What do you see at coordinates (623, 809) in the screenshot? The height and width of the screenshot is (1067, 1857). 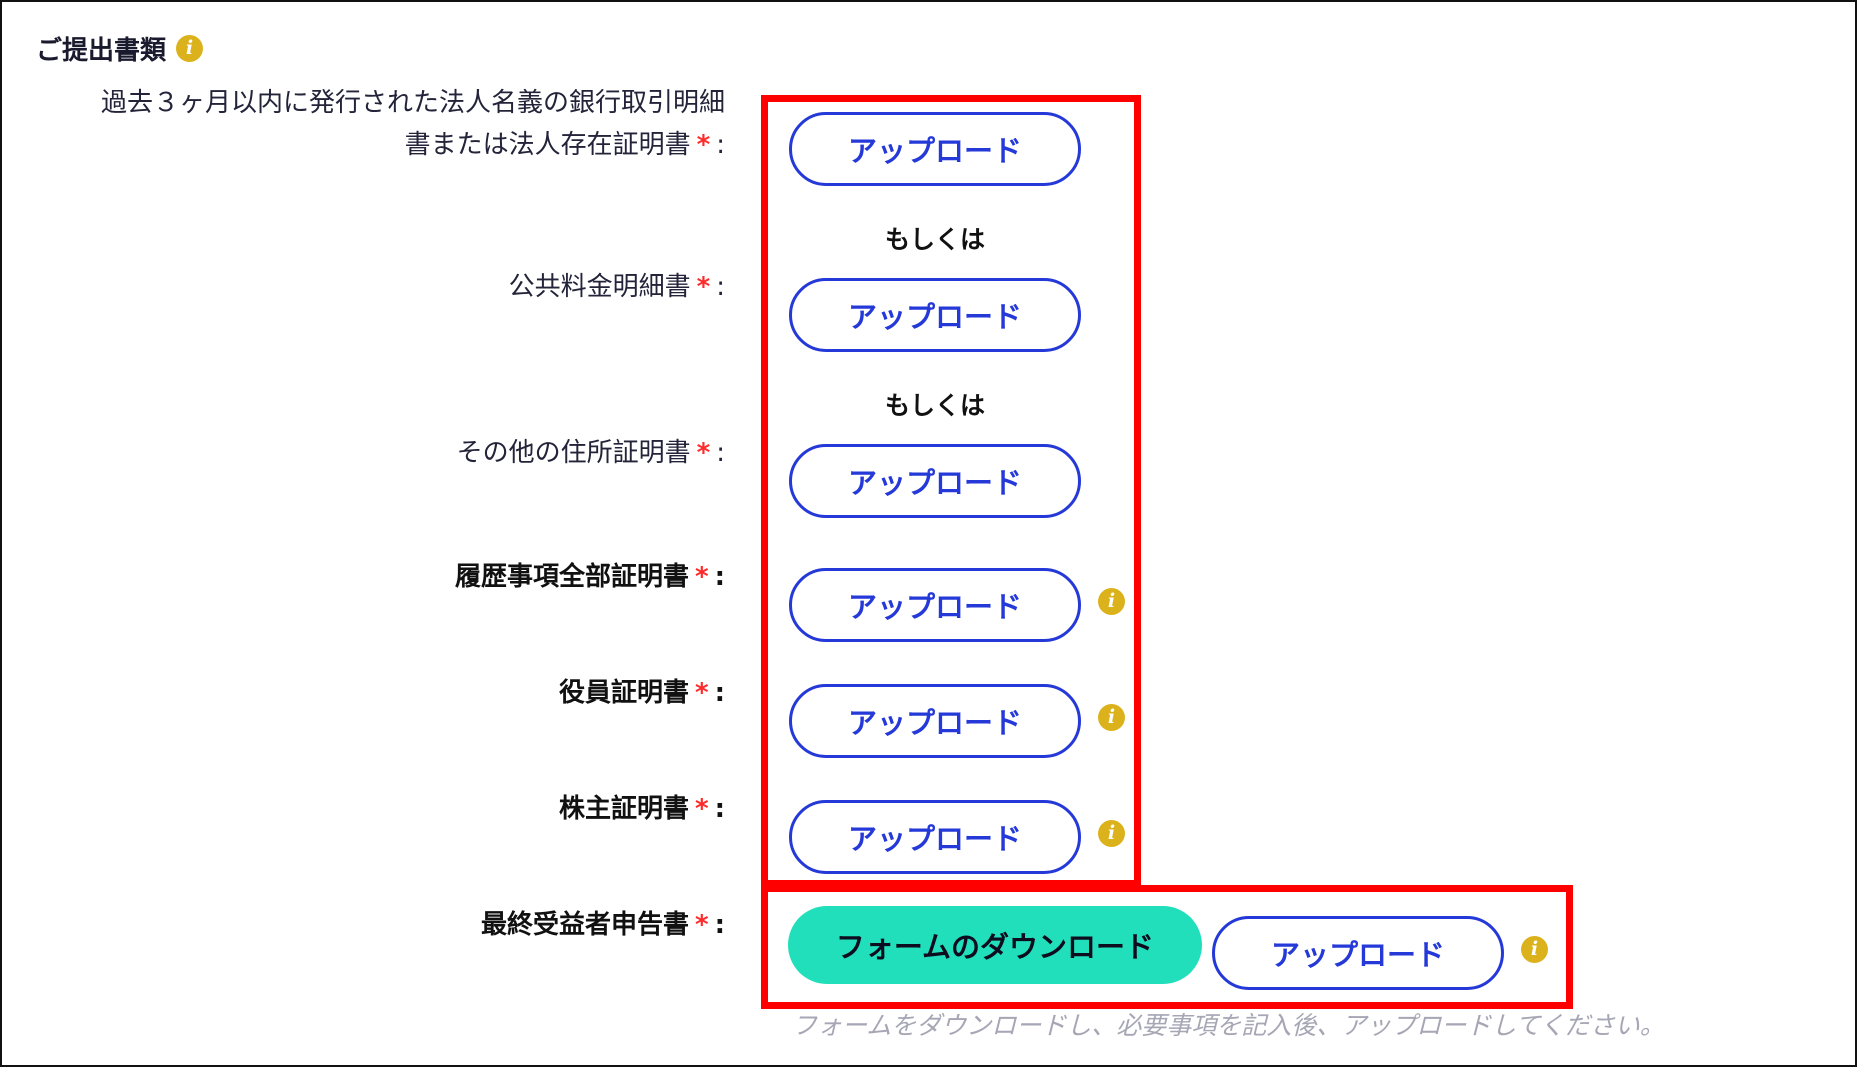 I see `label-shareholder-certificate-text: 株主証明書` at bounding box center [623, 809].